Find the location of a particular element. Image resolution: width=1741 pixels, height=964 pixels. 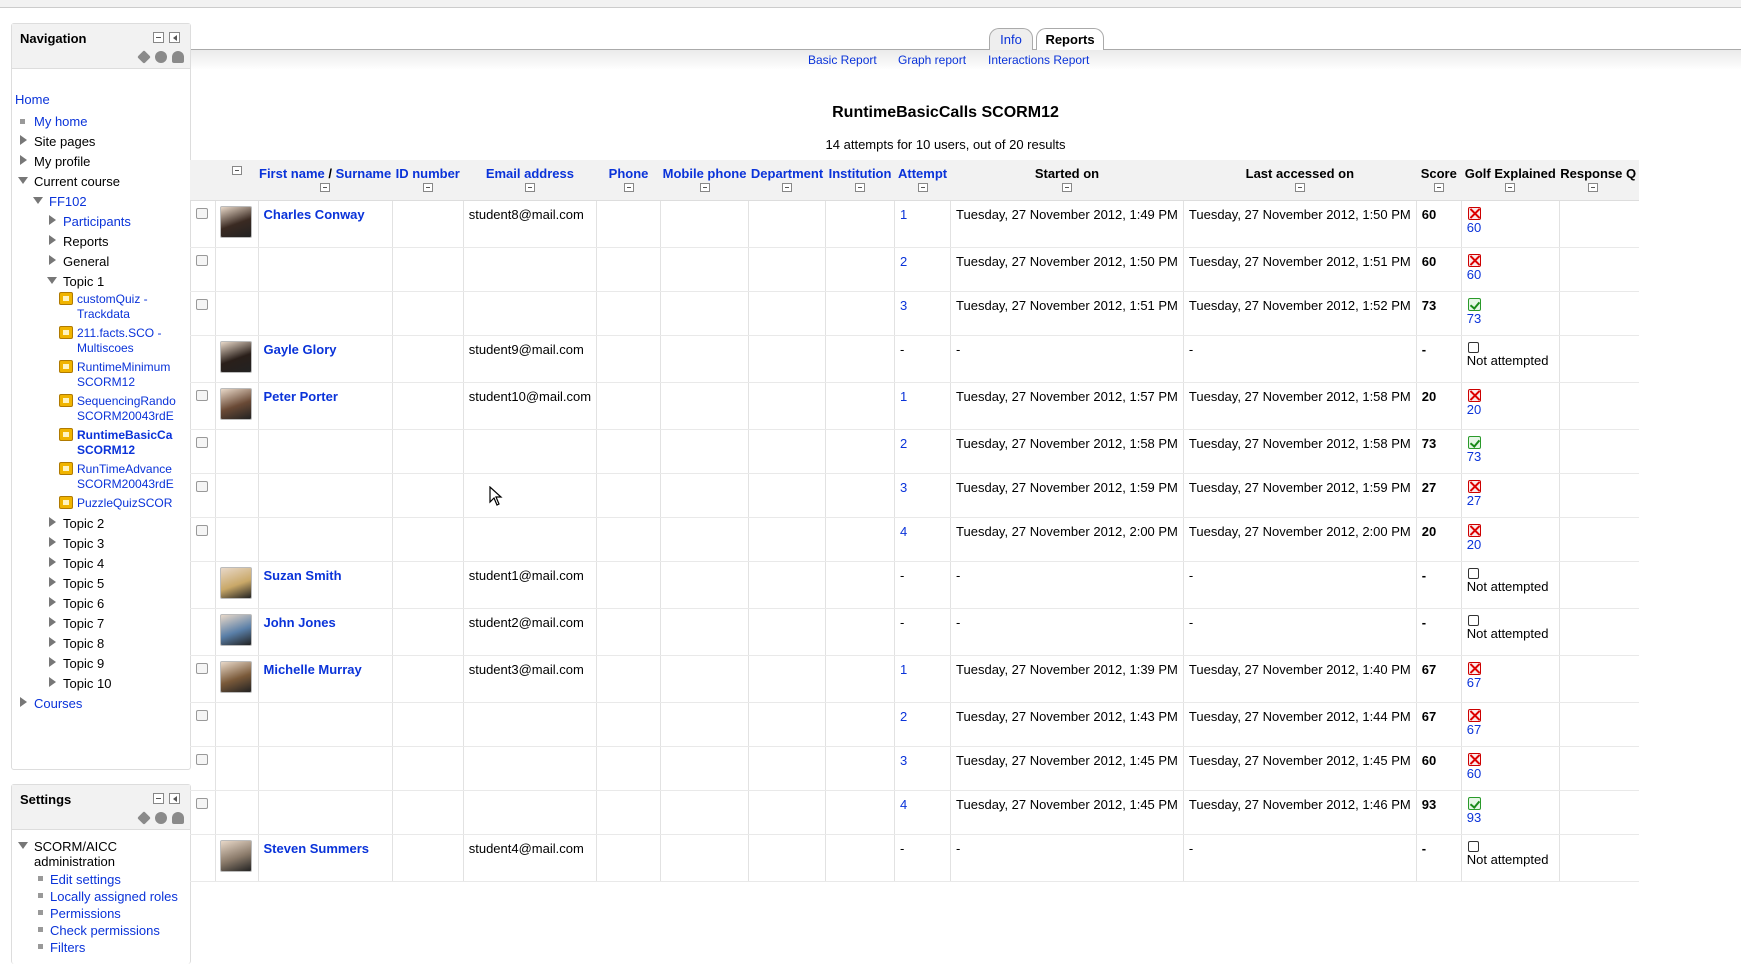

sort-email: Email address is located at coordinates (530, 173).